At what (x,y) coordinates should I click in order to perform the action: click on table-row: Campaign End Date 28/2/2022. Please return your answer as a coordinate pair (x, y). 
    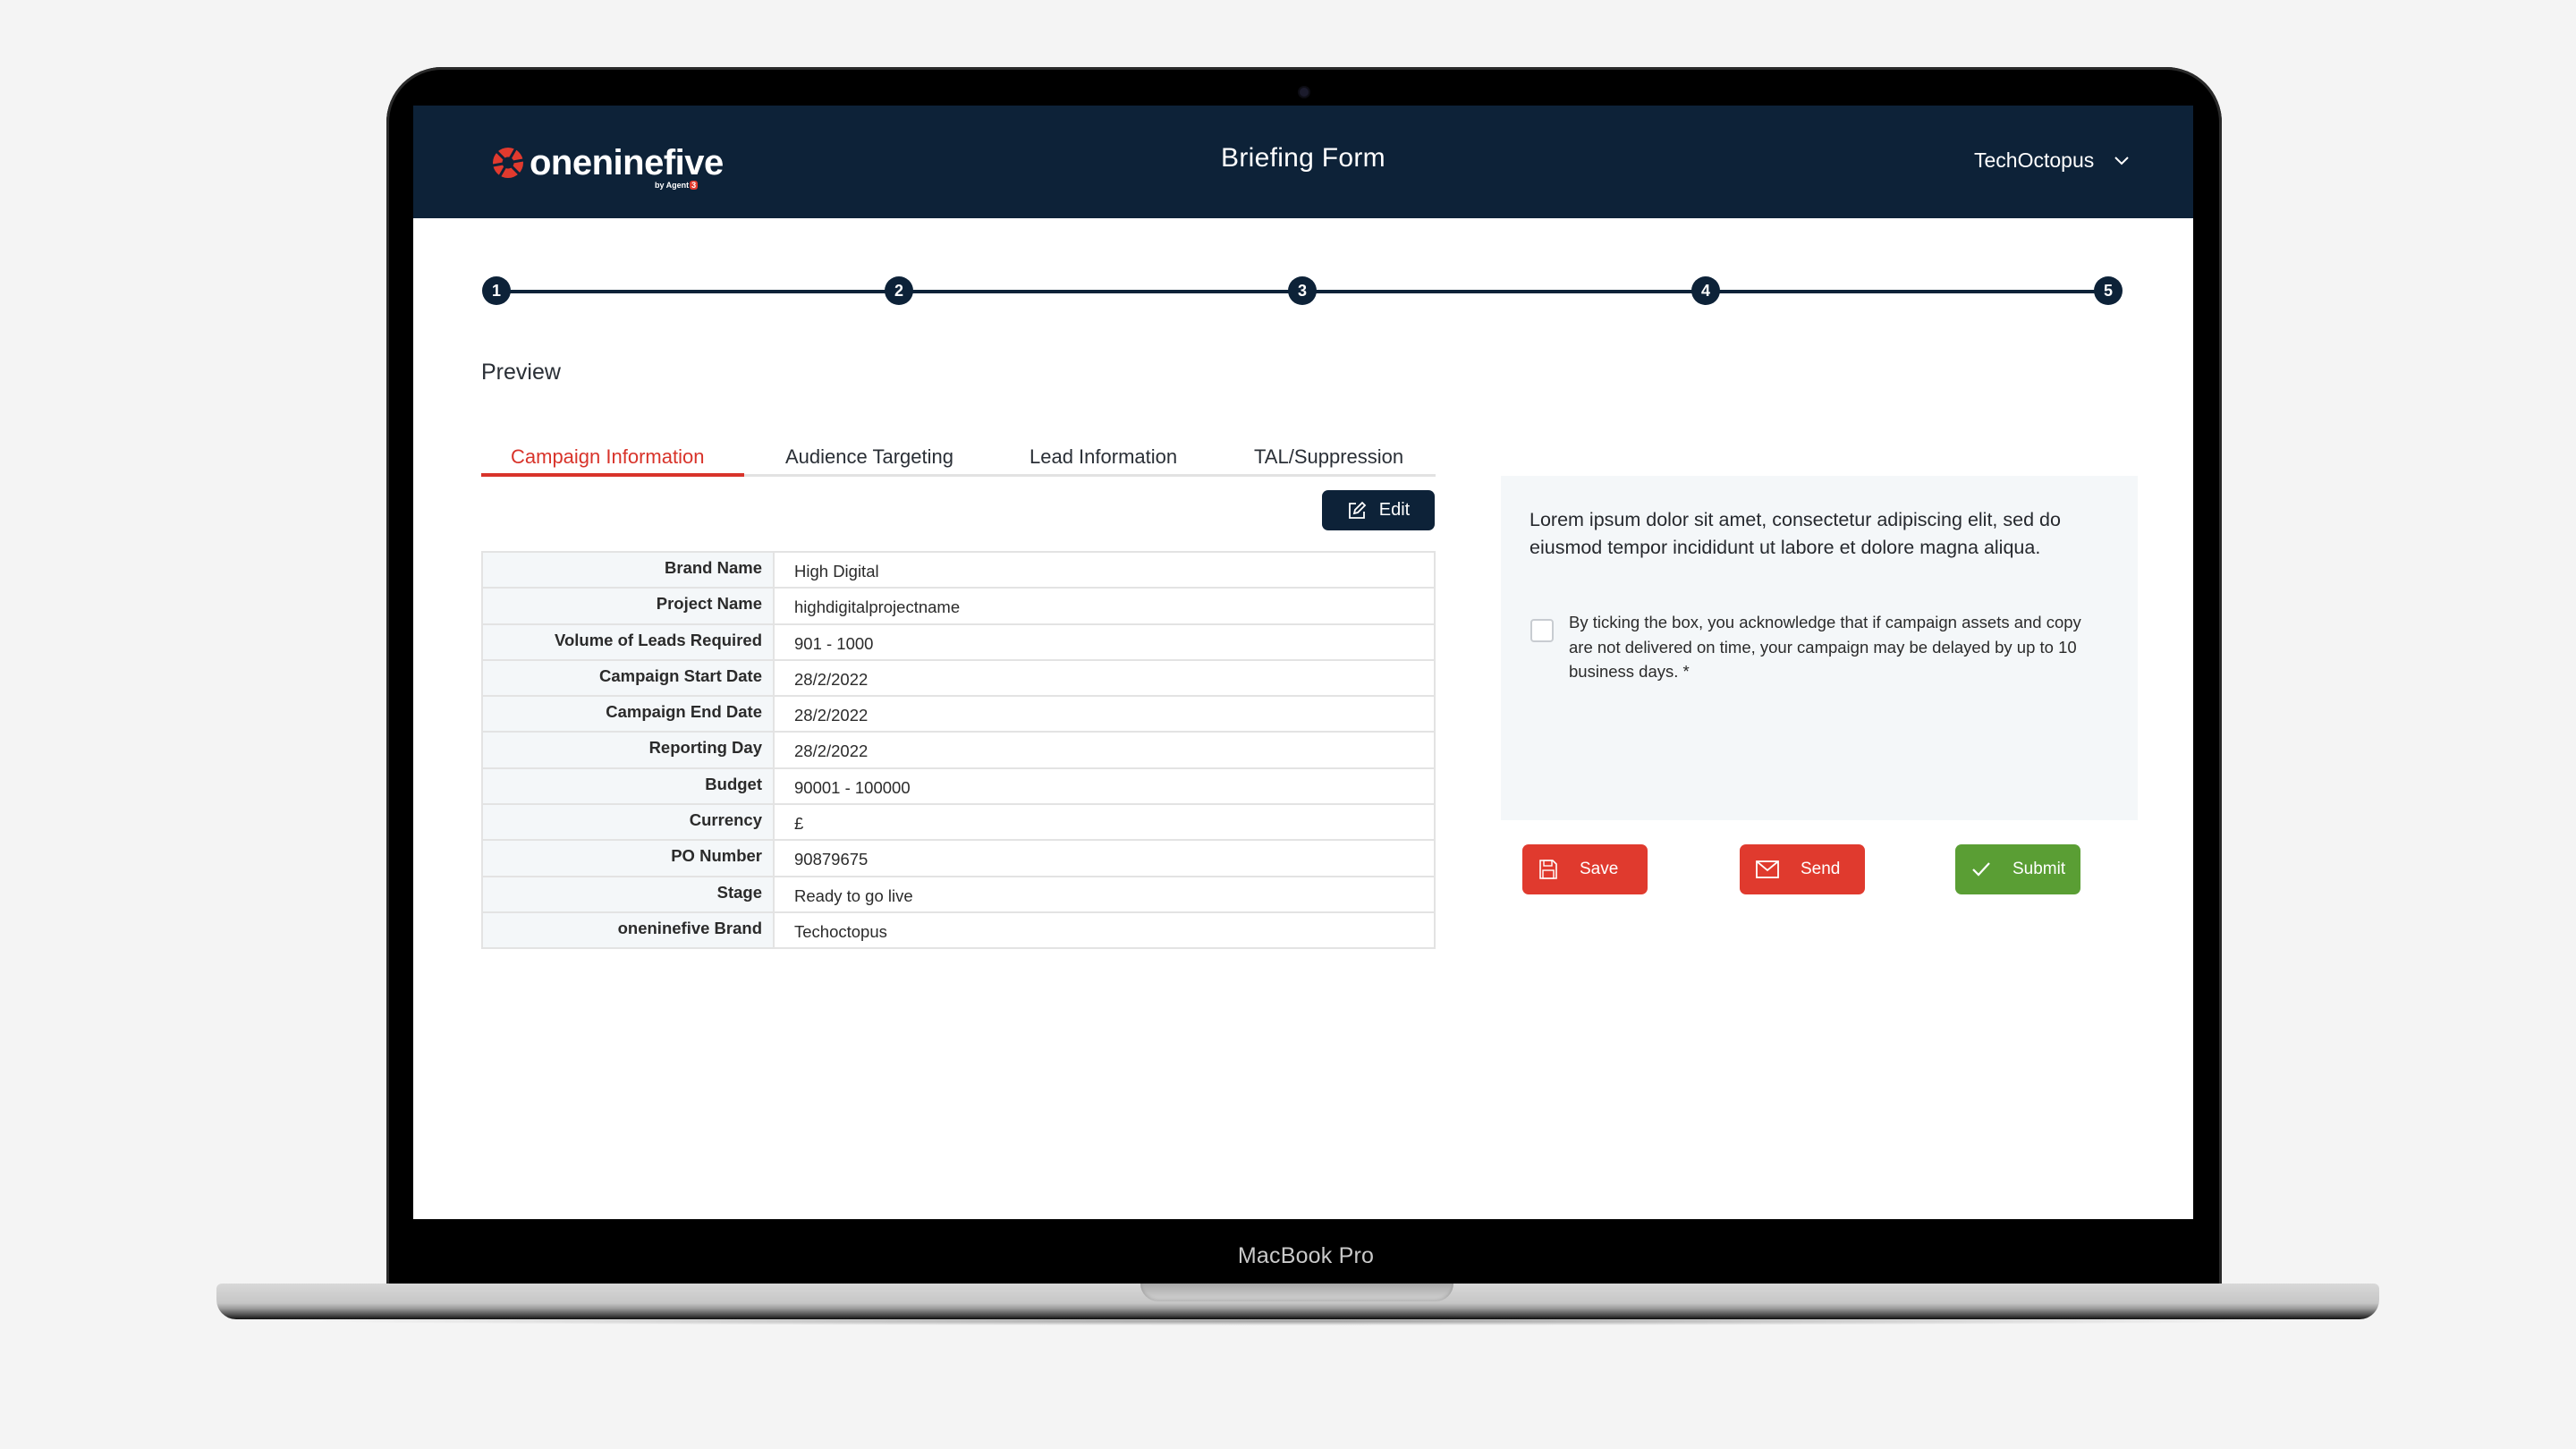
    Looking at the image, I should click on (958, 714).